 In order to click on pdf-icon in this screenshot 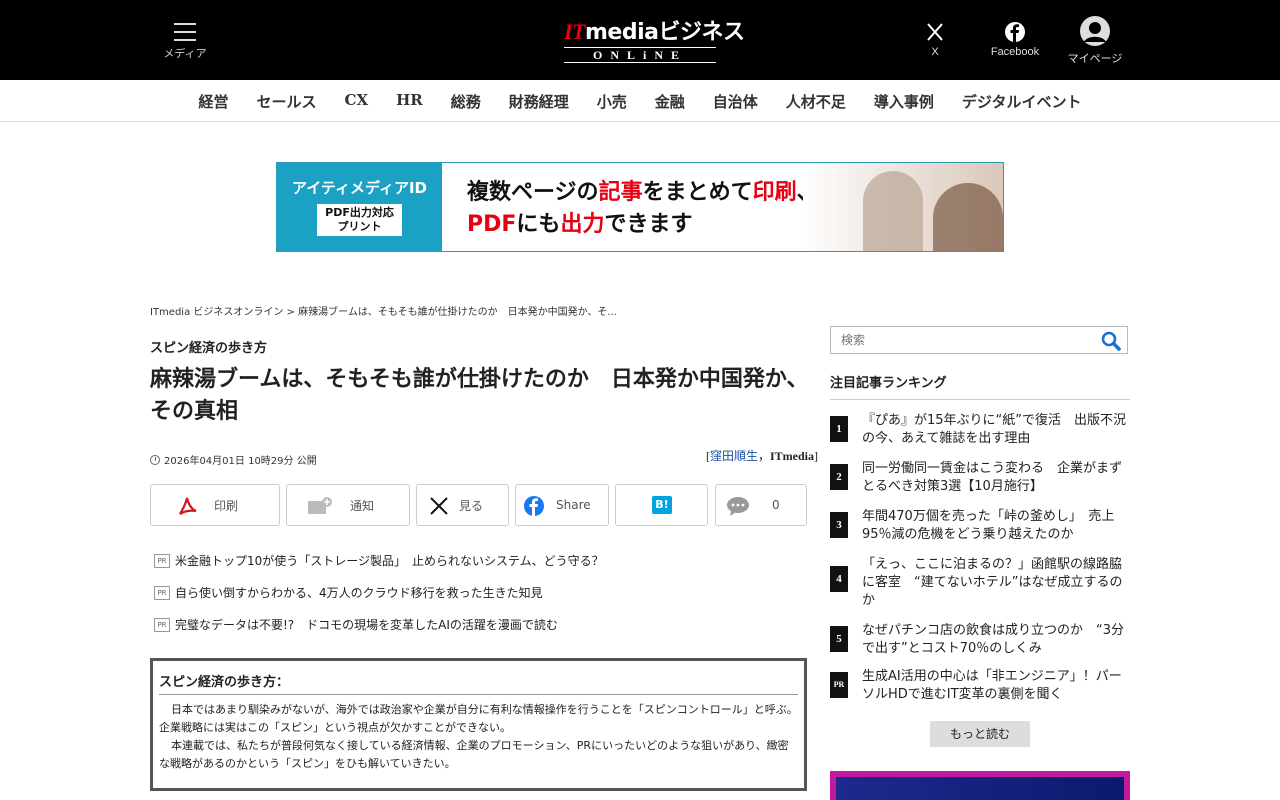, I will do `click(188, 506)`.